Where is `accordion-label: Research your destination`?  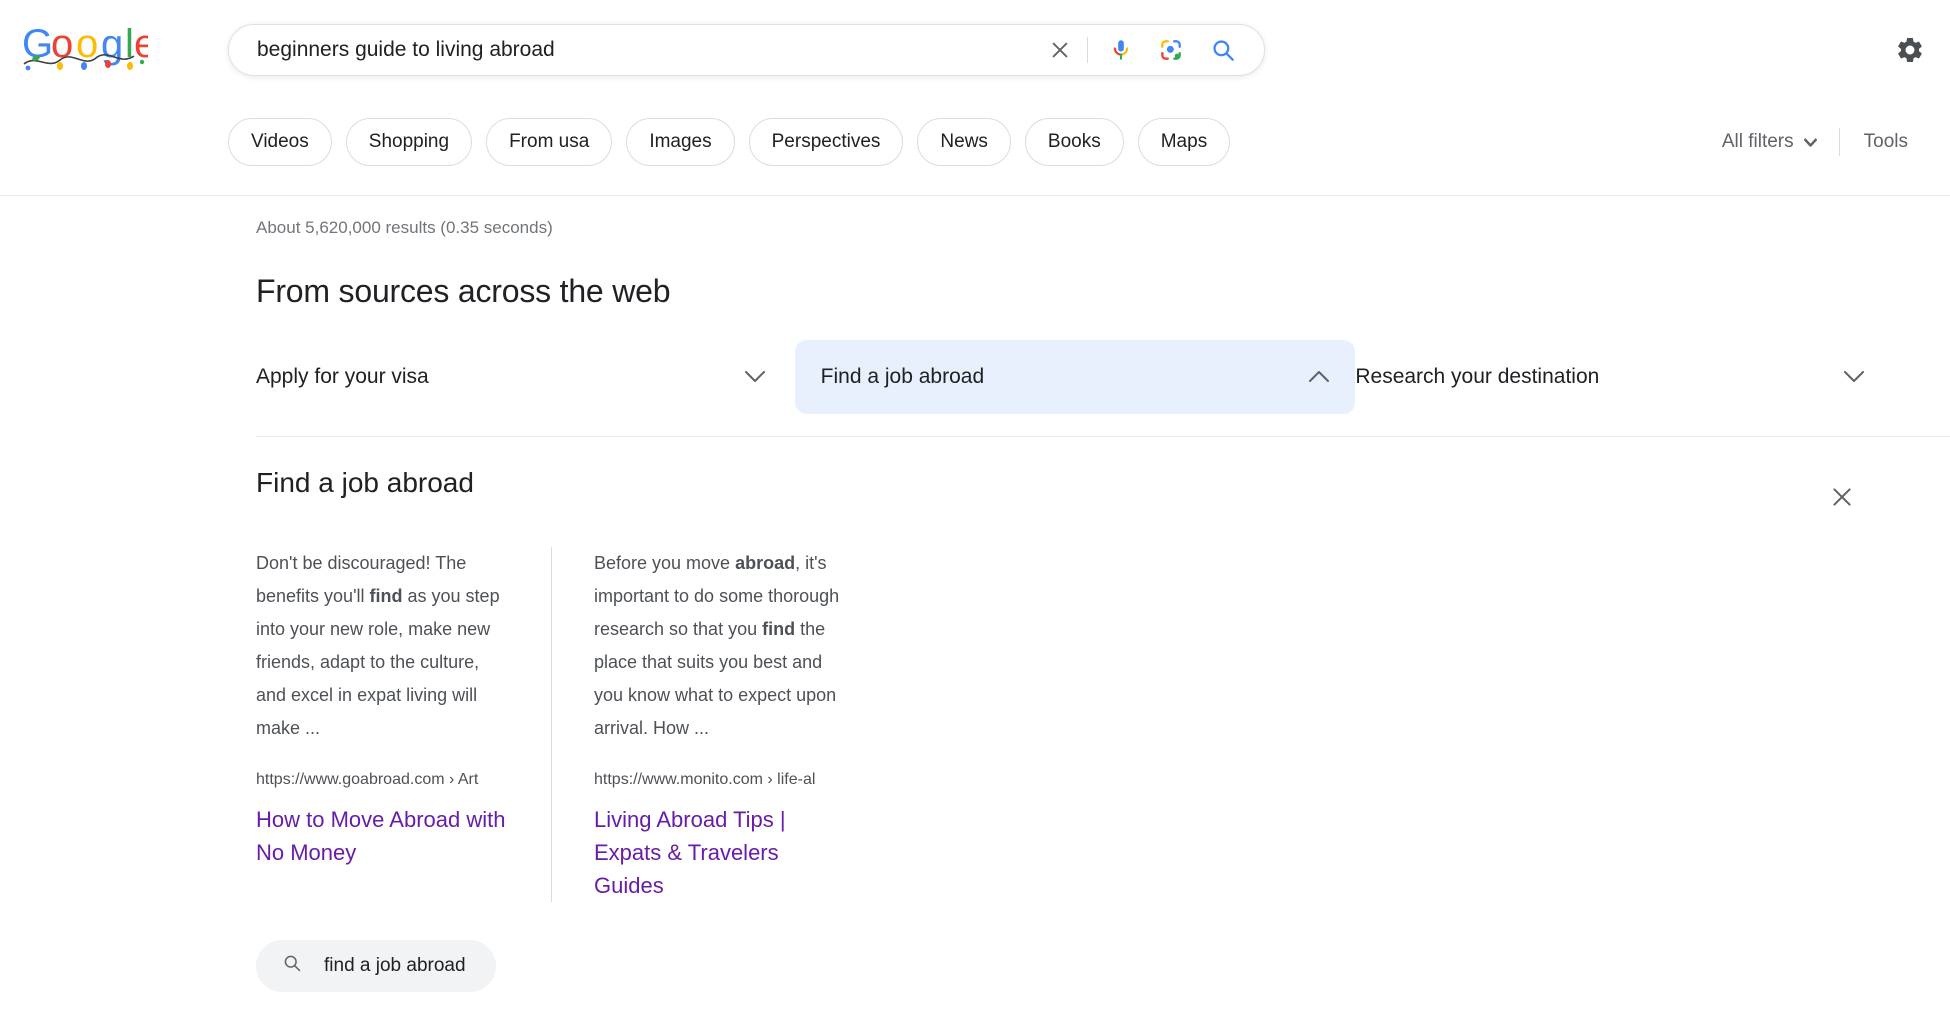
accordion-label: Research your destination is located at coordinates (1477, 376).